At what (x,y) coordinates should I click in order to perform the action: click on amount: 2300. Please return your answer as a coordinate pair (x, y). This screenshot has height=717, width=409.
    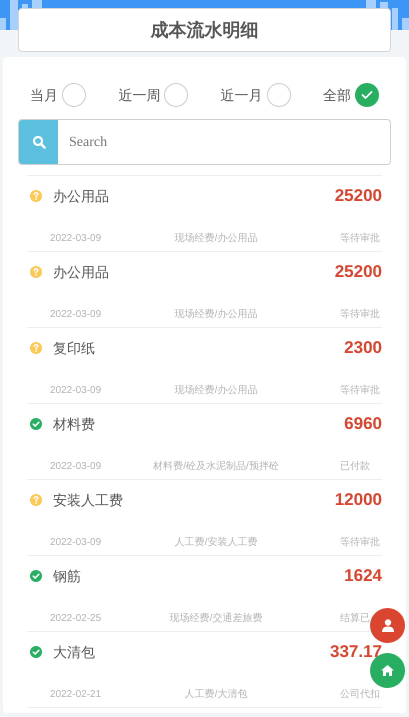
    Looking at the image, I should click on (363, 348).